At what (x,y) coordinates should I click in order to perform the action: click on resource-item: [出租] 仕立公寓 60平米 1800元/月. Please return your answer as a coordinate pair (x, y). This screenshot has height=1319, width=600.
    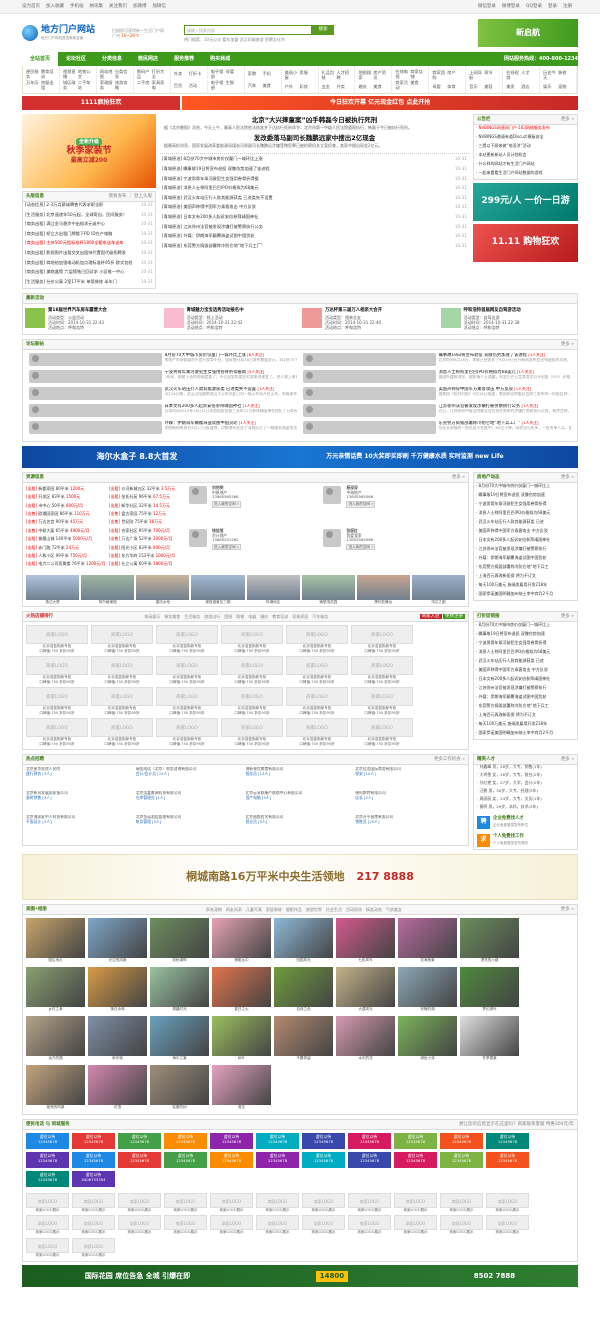
    Looking at the image, I should click on (147, 565).